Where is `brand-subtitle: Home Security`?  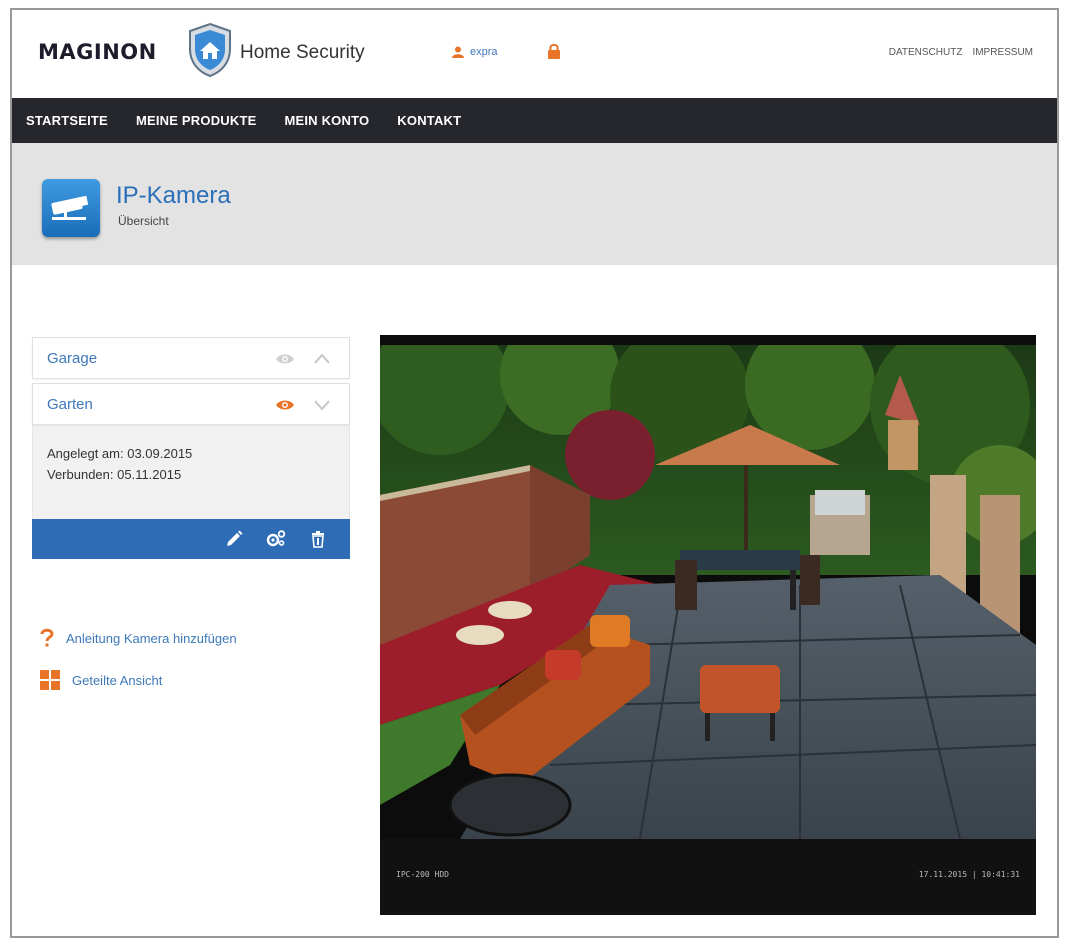
brand-subtitle: Home Security is located at coordinates (302, 52).